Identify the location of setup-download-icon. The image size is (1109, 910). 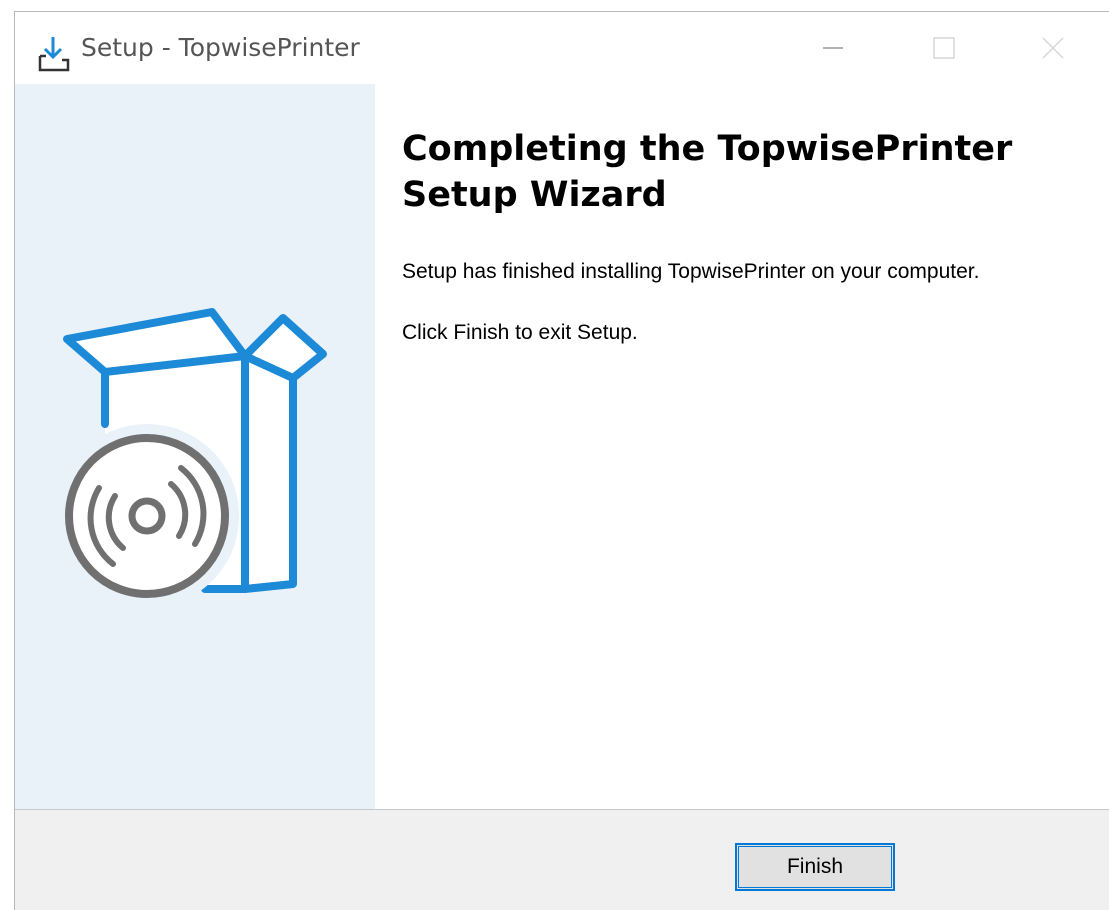
(54, 54).